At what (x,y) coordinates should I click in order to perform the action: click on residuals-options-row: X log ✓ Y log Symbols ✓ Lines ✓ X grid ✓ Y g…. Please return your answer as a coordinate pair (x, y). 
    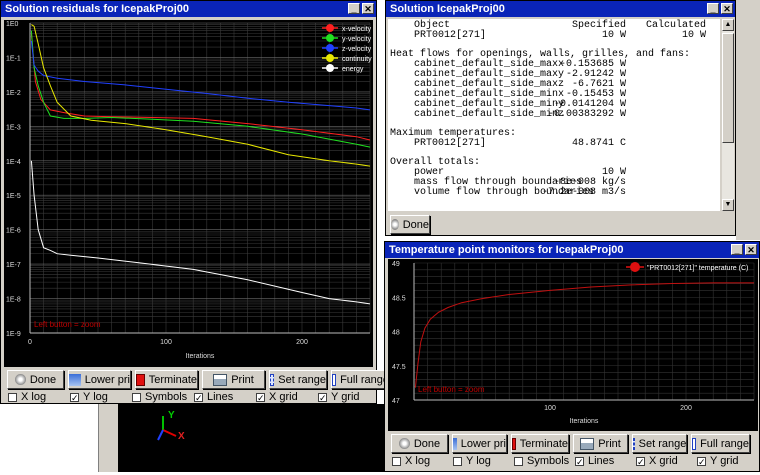
    Looking at the image, I should click on (188, 397).